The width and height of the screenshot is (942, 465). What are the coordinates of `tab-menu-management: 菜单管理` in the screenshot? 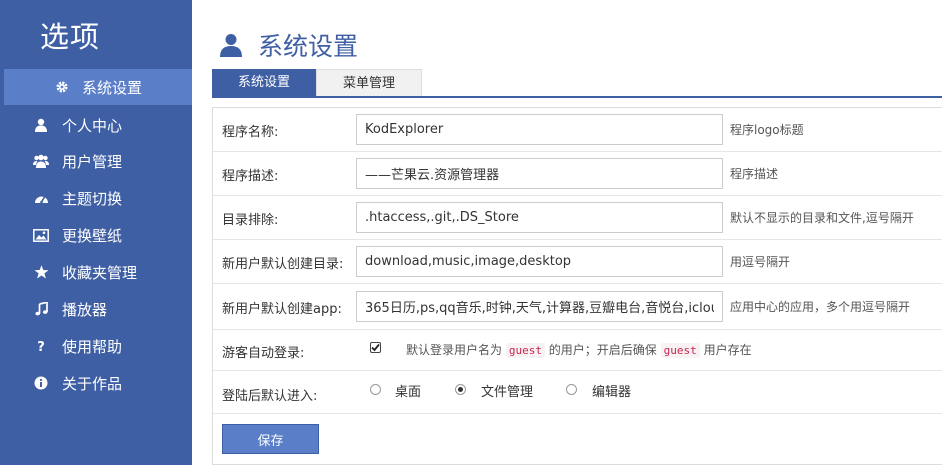 It's located at (369, 83).